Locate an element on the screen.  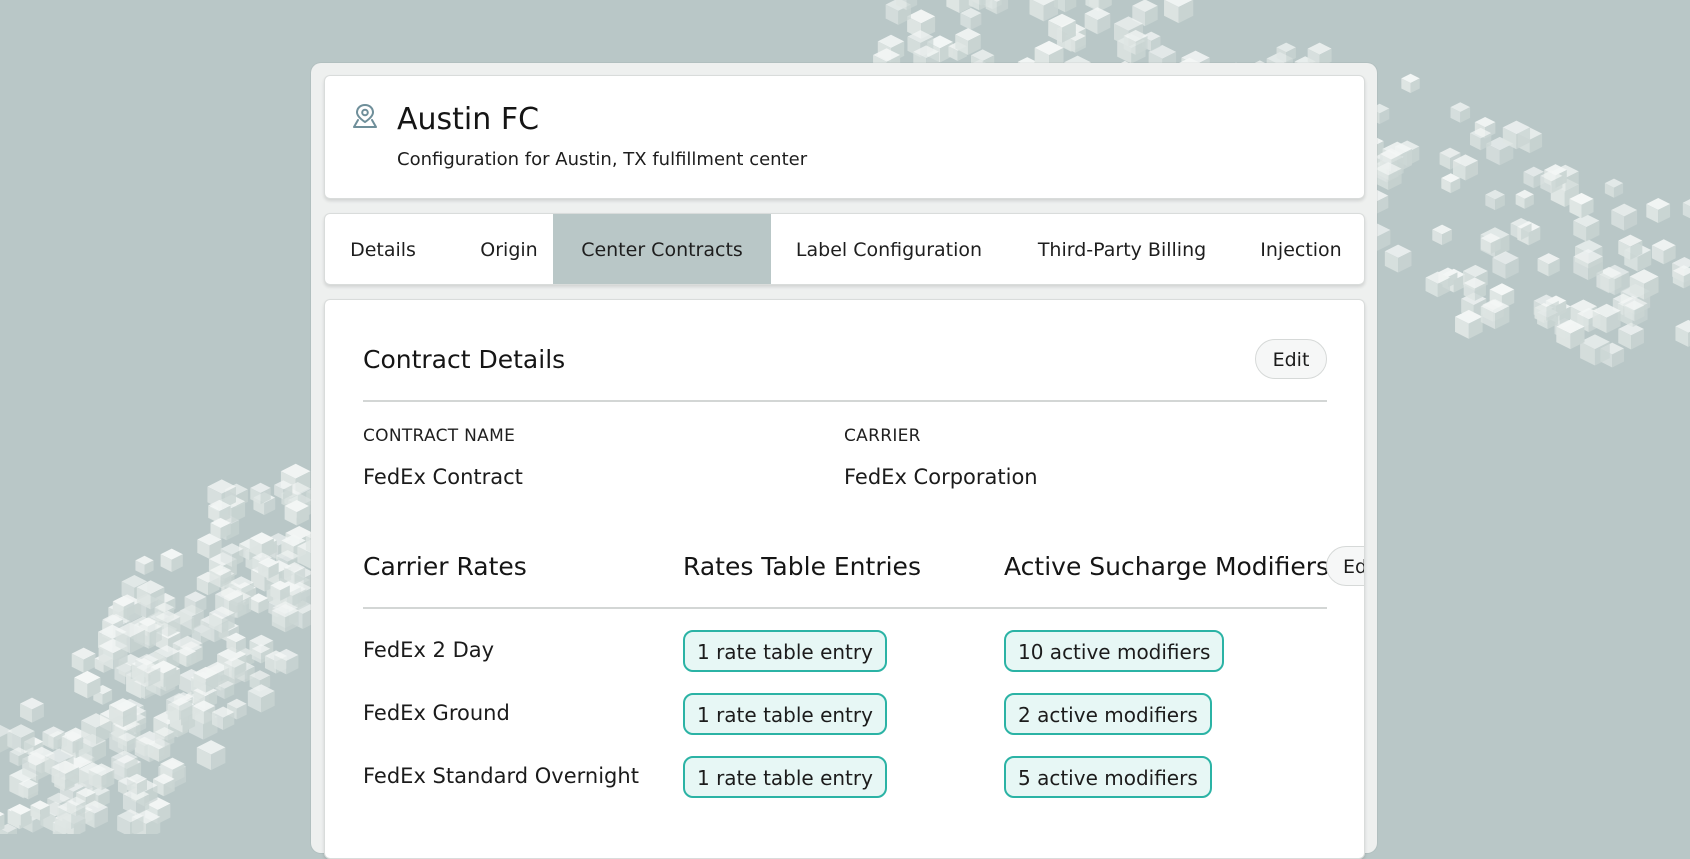
contract-name-label: CONTRACT NAME is located at coordinates (439, 436).